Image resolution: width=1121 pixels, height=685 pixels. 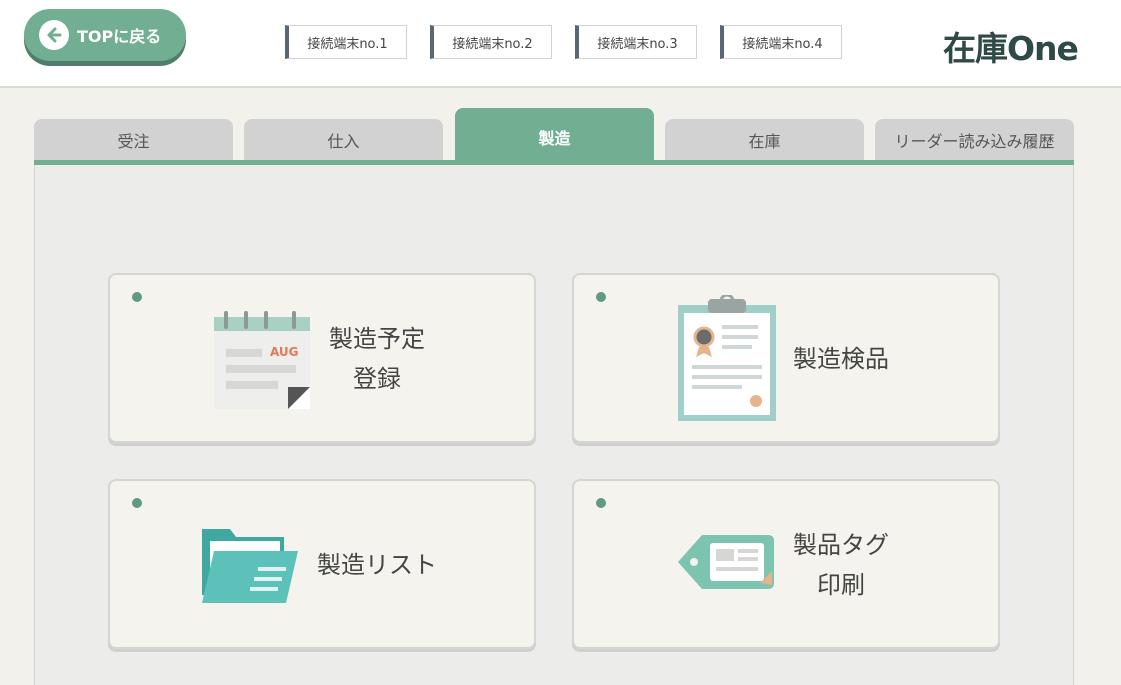 What do you see at coordinates (1011, 48) in the screenshot?
I see `app-logo: 在庫One` at bounding box center [1011, 48].